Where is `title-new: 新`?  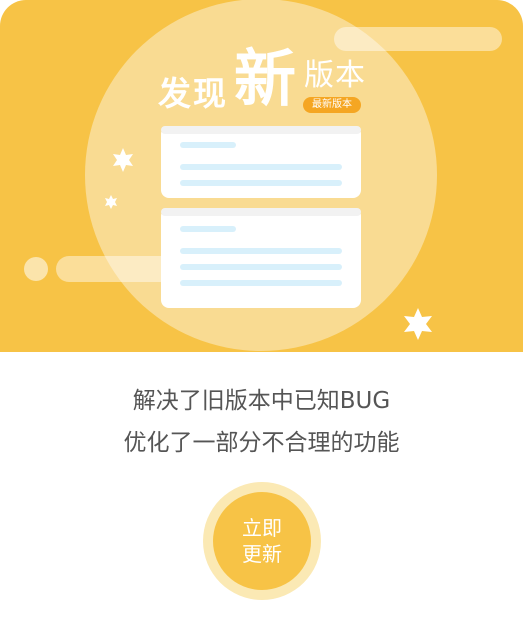 title-new: 新 is located at coordinates (265, 78).